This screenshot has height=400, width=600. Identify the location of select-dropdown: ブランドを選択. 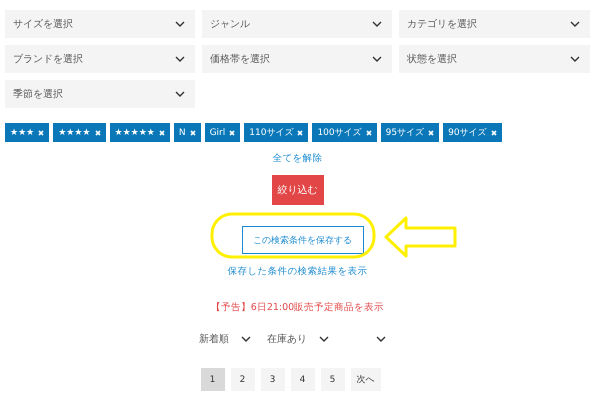
(100, 59).